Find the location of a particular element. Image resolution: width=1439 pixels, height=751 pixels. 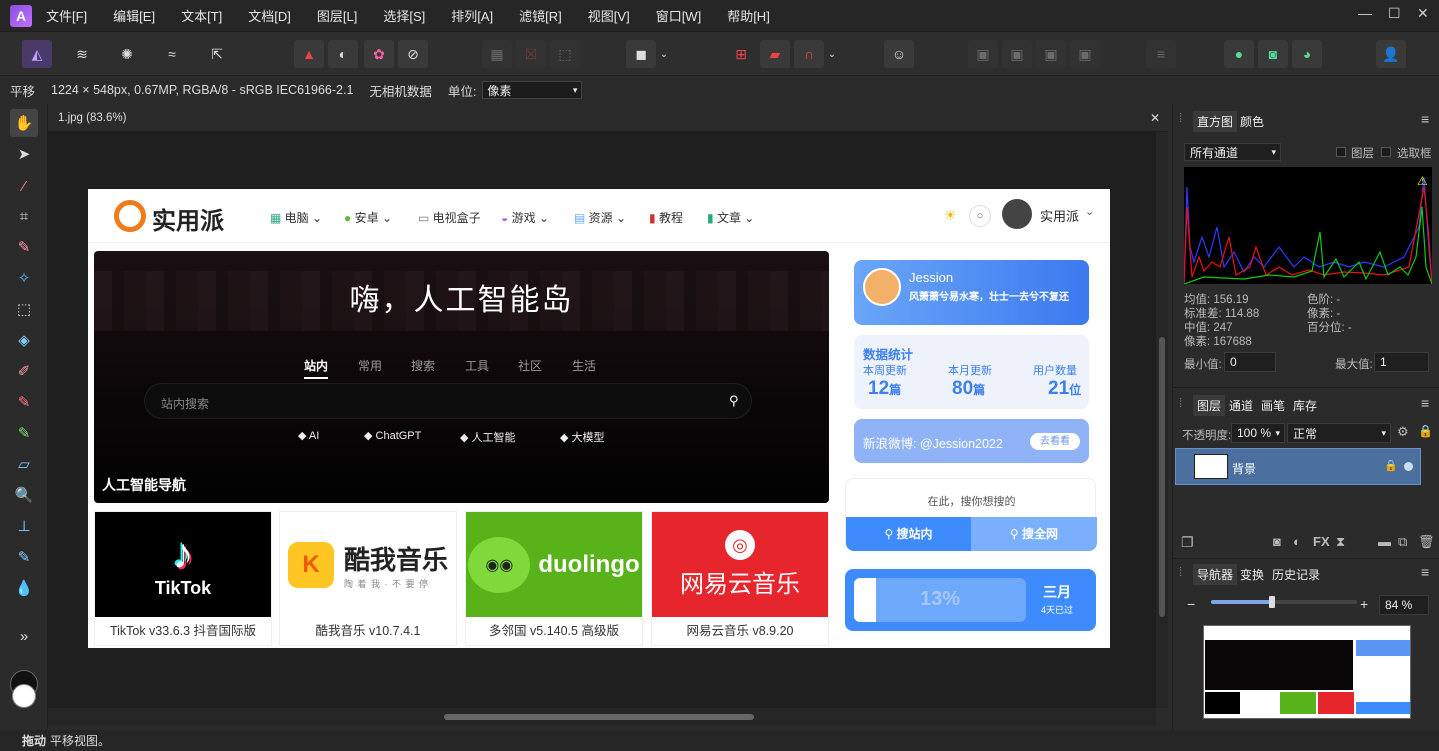

pixel-brush-icon: ✎ is located at coordinates (24, 433).